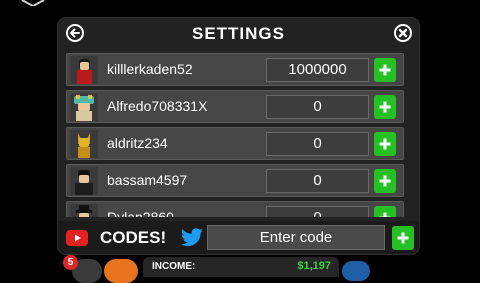  Describe the element at coordinates (235, 209) in the screenshot. I see `player-row: Dylan2860 0` at that location.